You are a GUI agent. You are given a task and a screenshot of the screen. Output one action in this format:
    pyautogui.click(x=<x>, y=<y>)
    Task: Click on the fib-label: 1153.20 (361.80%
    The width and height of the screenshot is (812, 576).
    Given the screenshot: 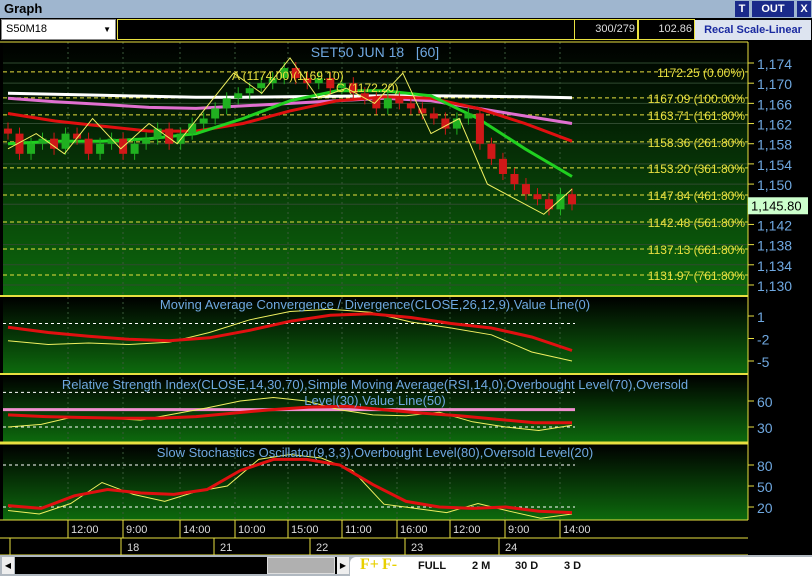 What is the action you would take?
    pyautogui.click(x=697, y=169)
    